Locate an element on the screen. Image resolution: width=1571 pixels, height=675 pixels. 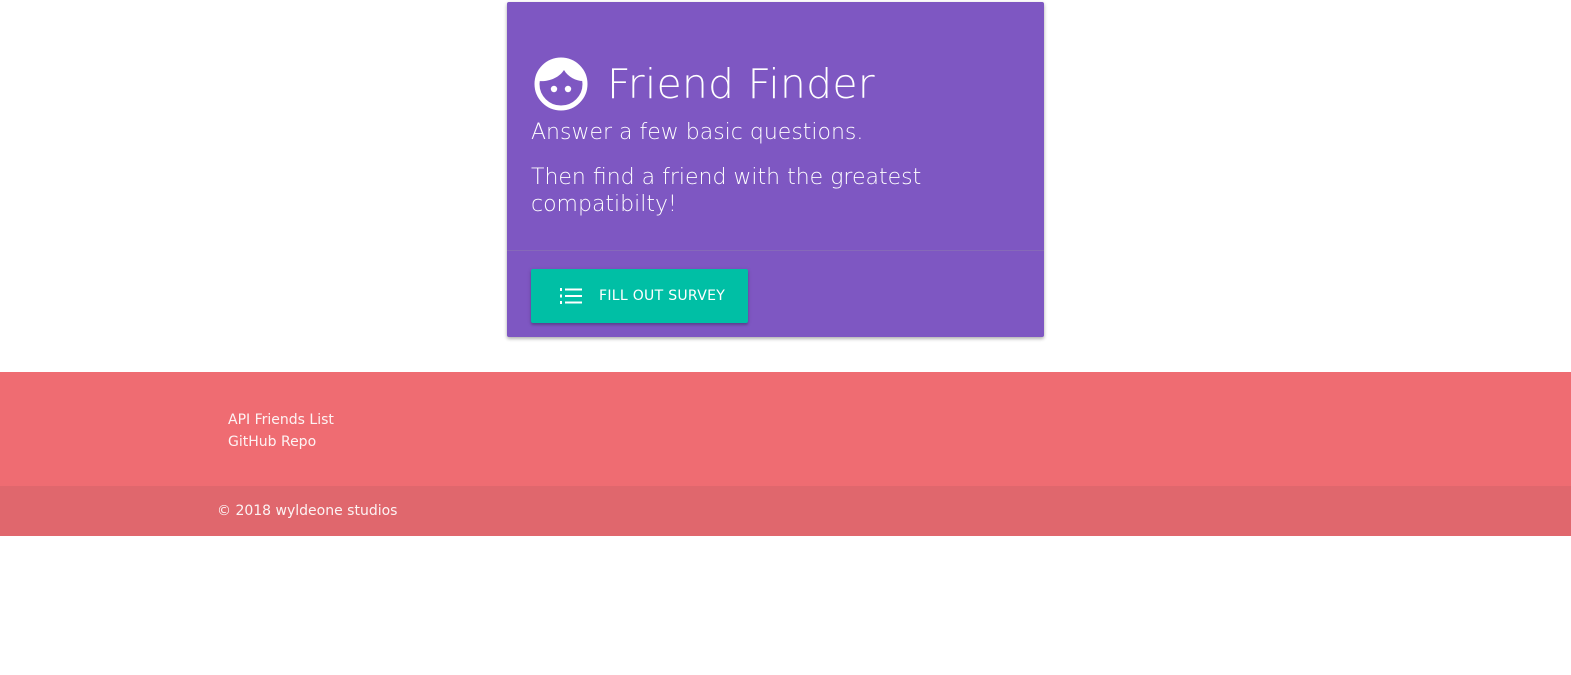
github-repo-link: GitHub Repo is located at coordinates (272, 442).